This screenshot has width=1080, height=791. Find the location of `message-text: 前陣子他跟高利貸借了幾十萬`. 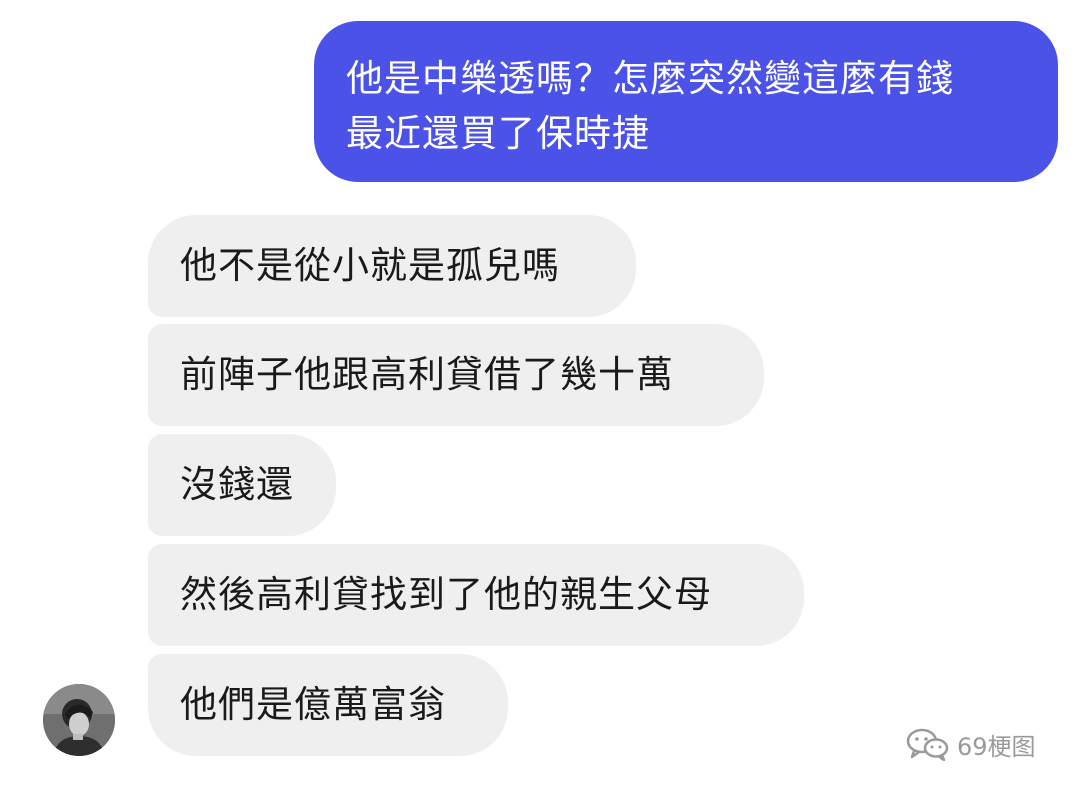

message-text: 前陣子他跟高利貸借了幾十萬 is located at coordinates (427, 374).